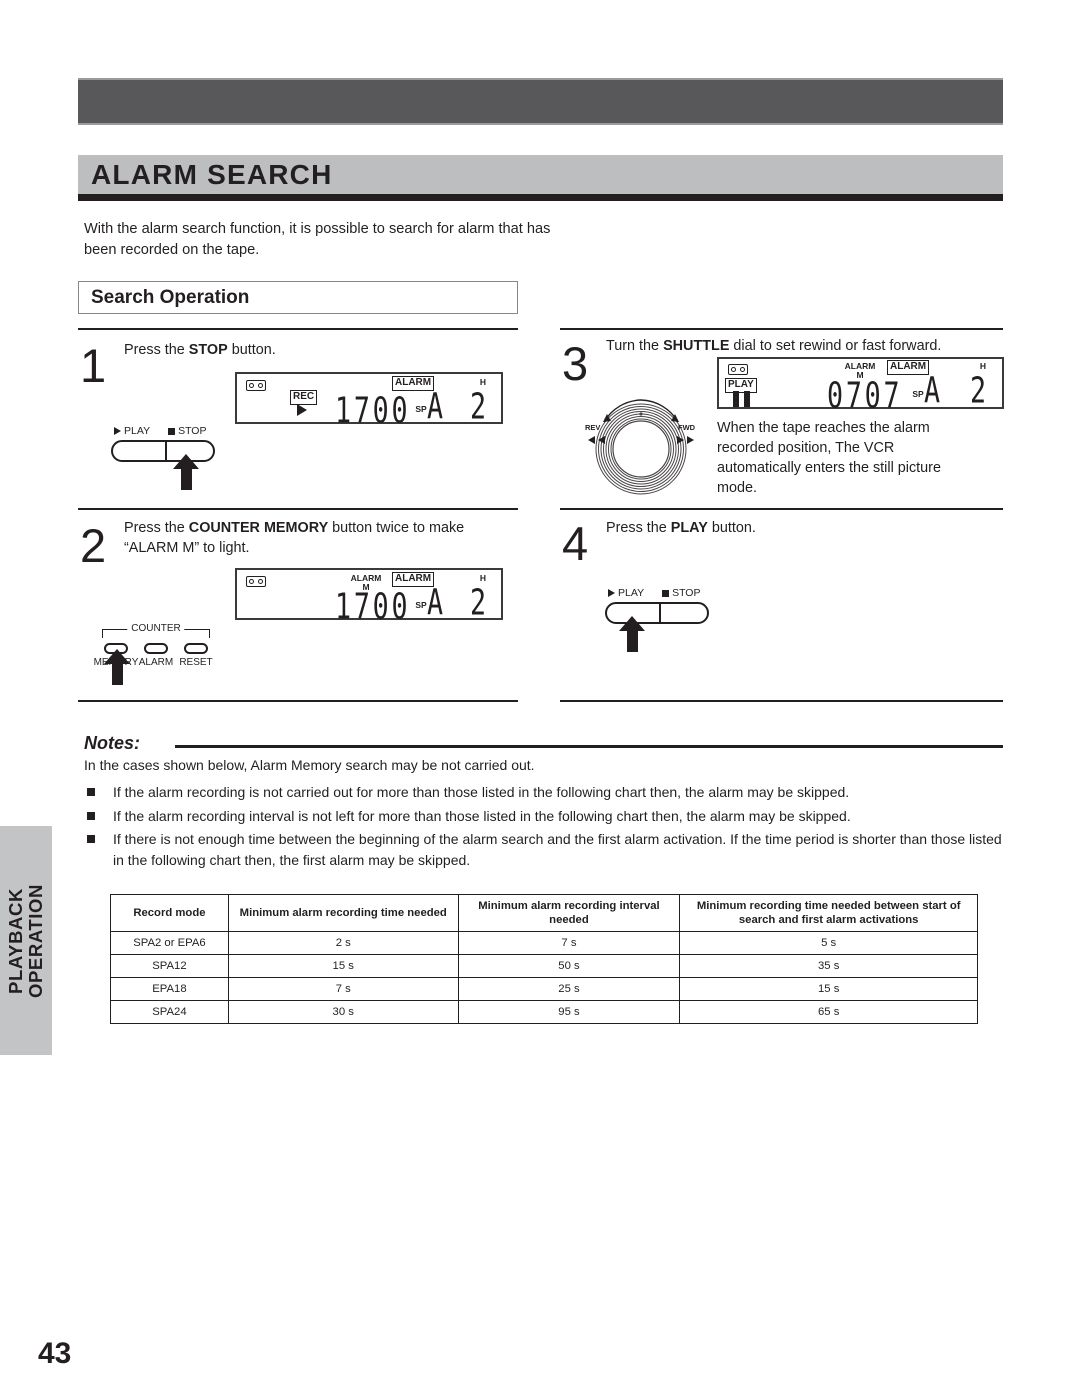 Image resolution: width=1080 pixels, height=1397 pixels. I want to click on table-cell: SPA12, so click(169, 966).